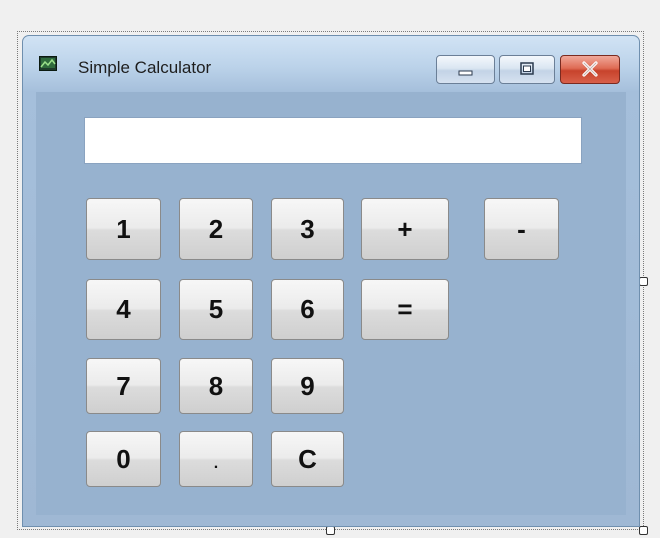 This screenshot has height=538, width=660. Describe the element at coordinates (333, 140) in the screenshot. I see `display-field` at that location.